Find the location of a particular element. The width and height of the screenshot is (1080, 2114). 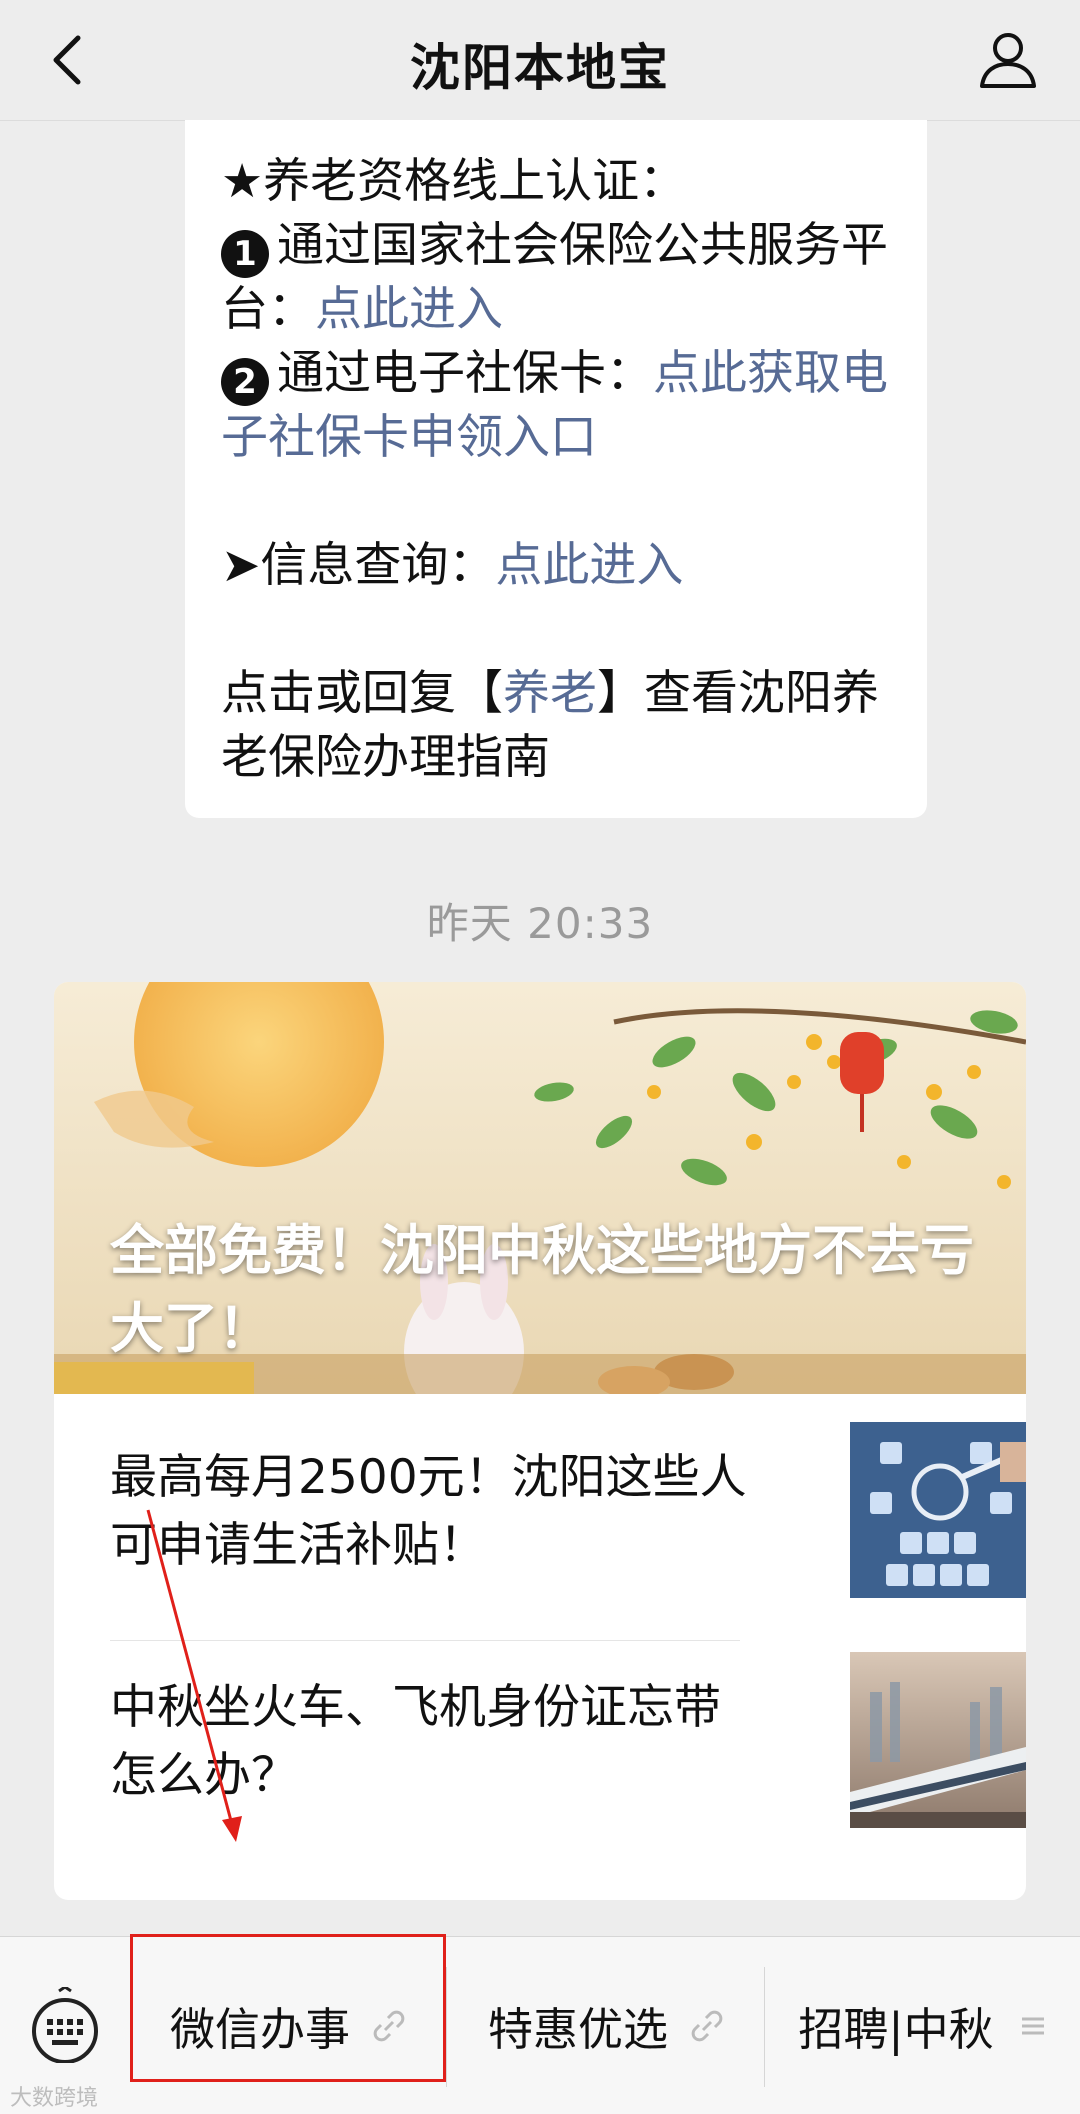

message-timestamp: 昨天 20:33 is located at coordinates (540, 923).